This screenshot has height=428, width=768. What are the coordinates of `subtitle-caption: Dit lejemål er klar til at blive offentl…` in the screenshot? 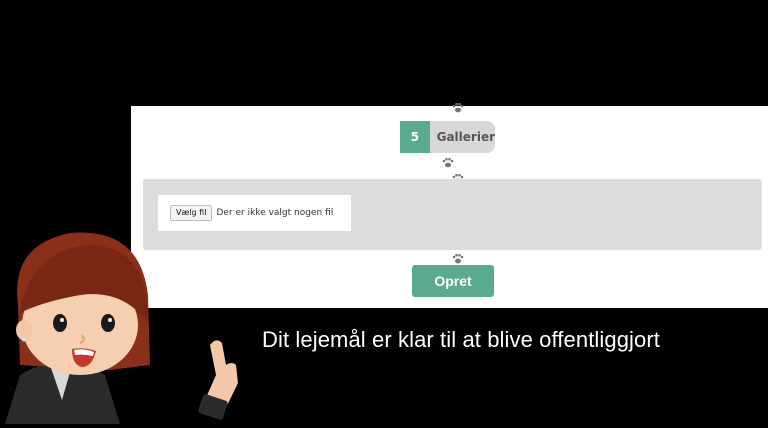 It's located at (461, 339).